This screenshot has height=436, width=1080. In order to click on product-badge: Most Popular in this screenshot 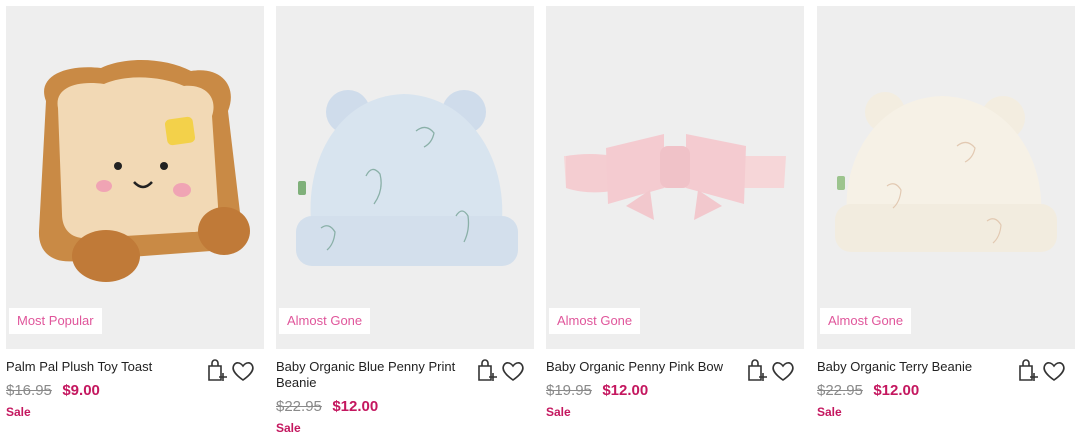, I will do `click(55, 321)`.